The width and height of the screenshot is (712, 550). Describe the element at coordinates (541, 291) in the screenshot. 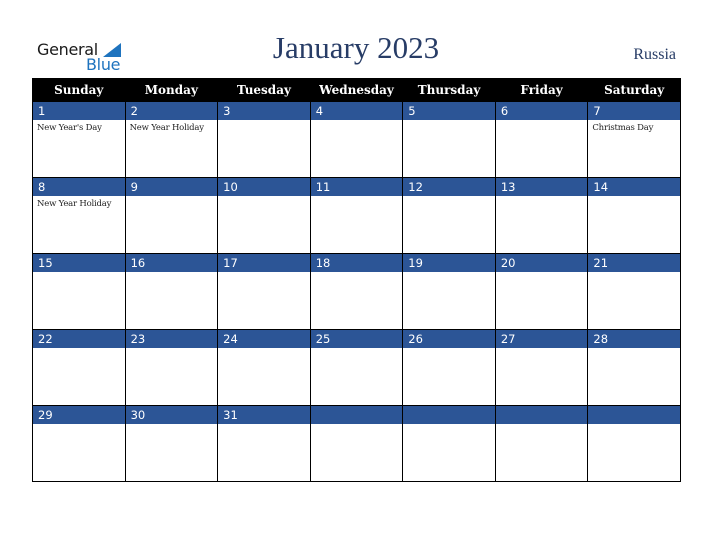

I see `day-cell: 20` at that location.